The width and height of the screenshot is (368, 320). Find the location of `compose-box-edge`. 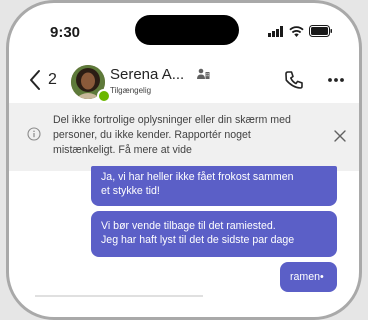

compose-box-edge is located at coordinates (119, 296).